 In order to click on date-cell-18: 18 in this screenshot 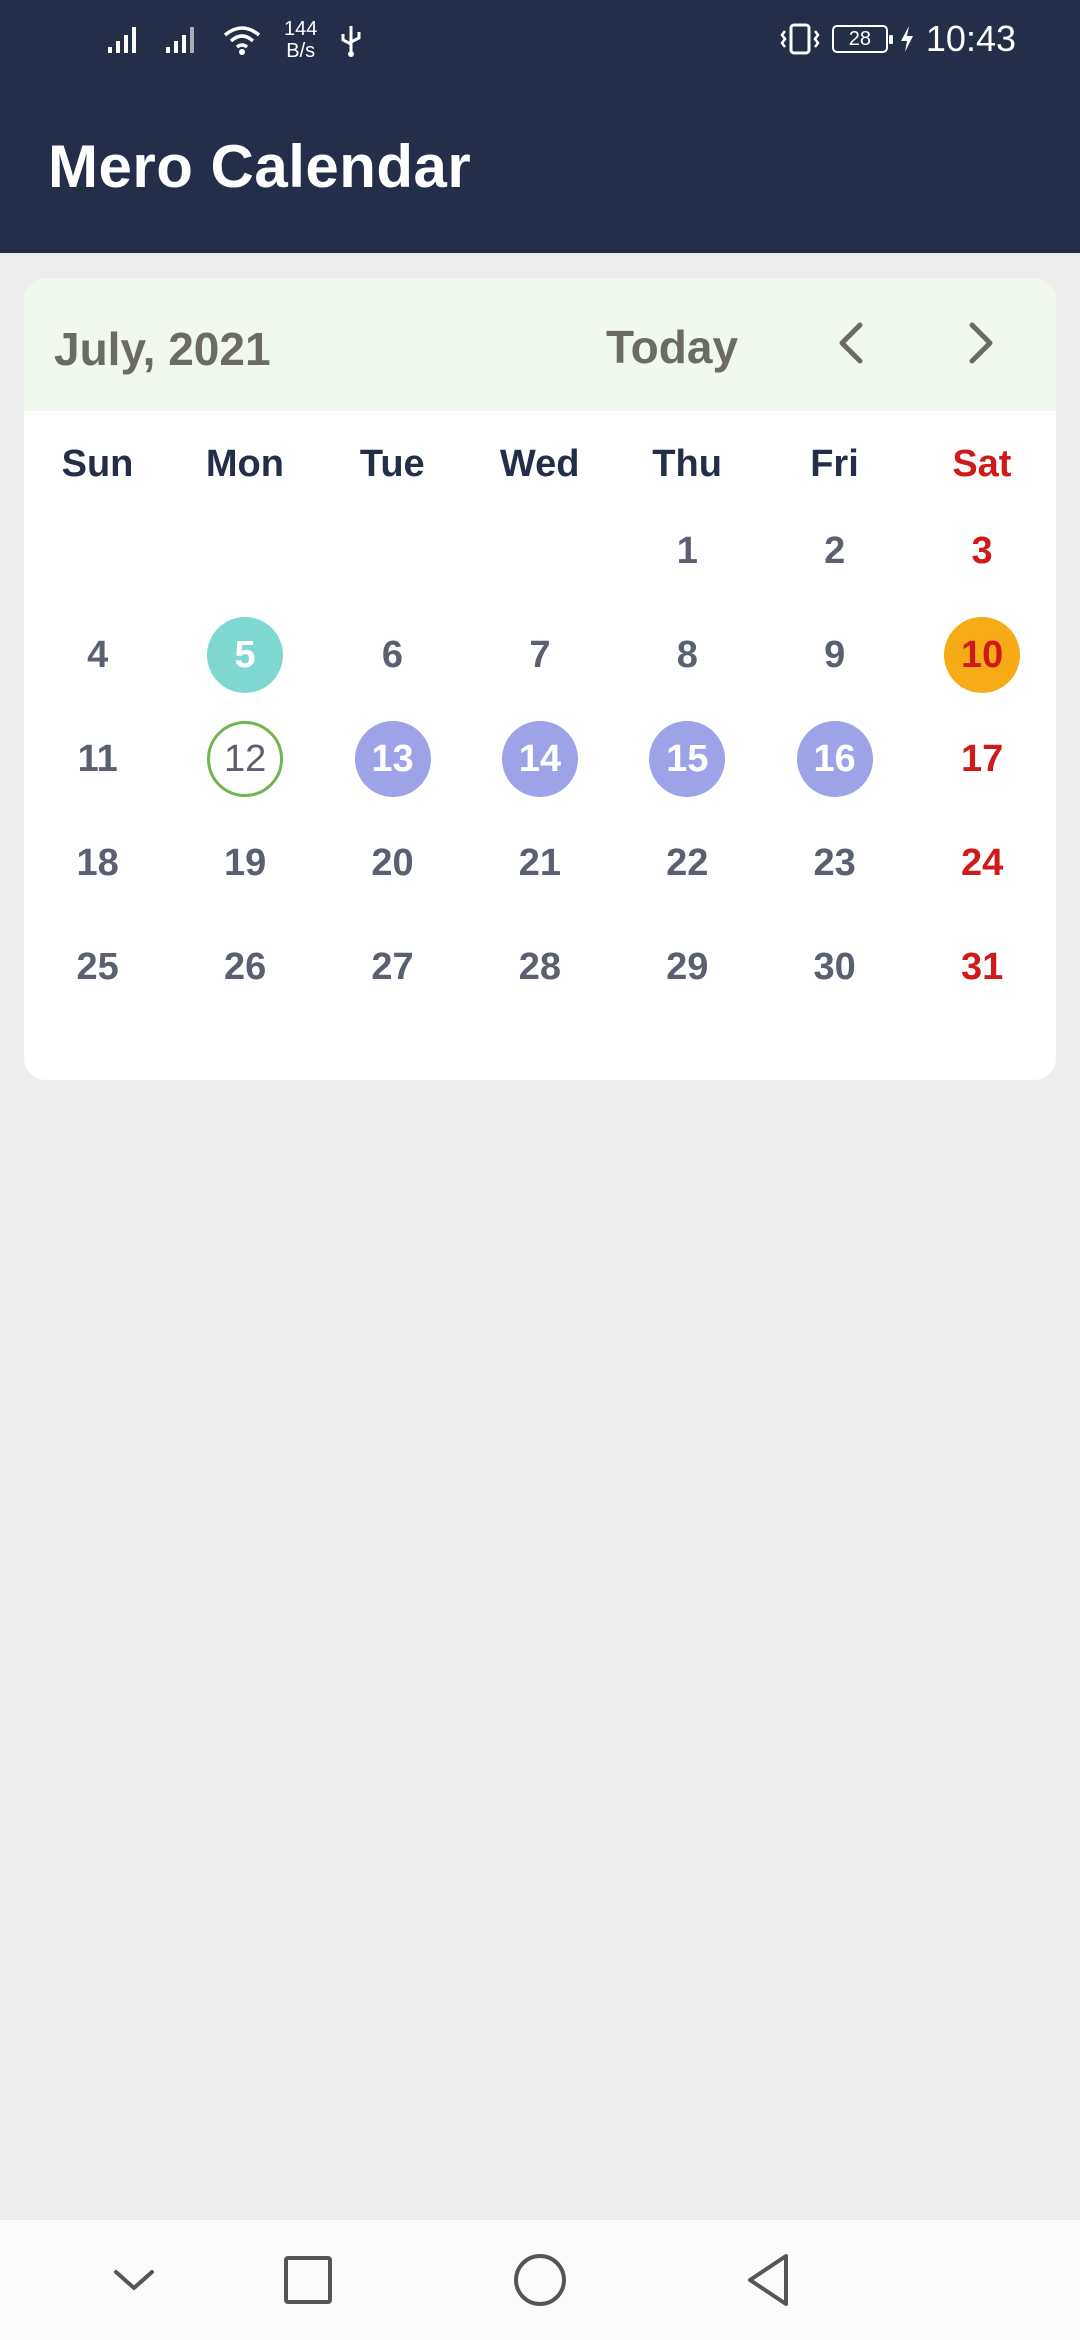, I will do `click(98, 863)`.